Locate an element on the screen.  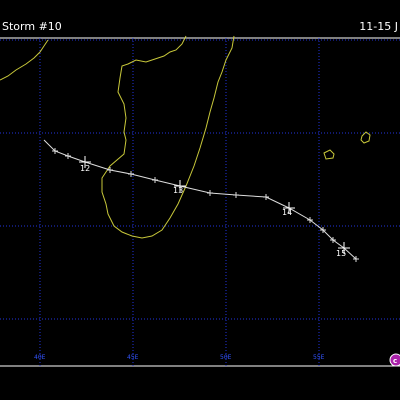
day-label-13: 13 is located at coordinates (178, 190).